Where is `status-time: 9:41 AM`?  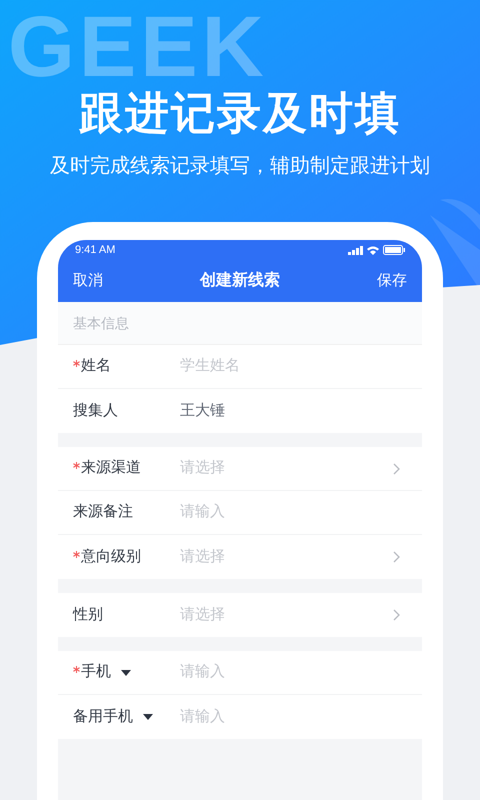 status-time: 9:41 AM is located at coordinates (95, 250).